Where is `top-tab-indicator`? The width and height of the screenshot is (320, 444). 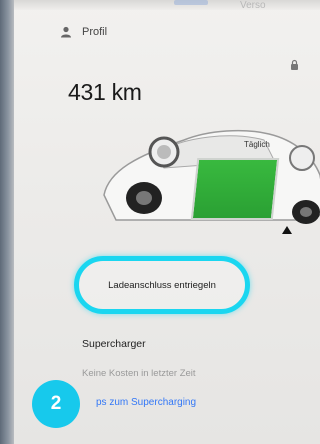 top-tab-indicator is located at coordinates (191, 2).